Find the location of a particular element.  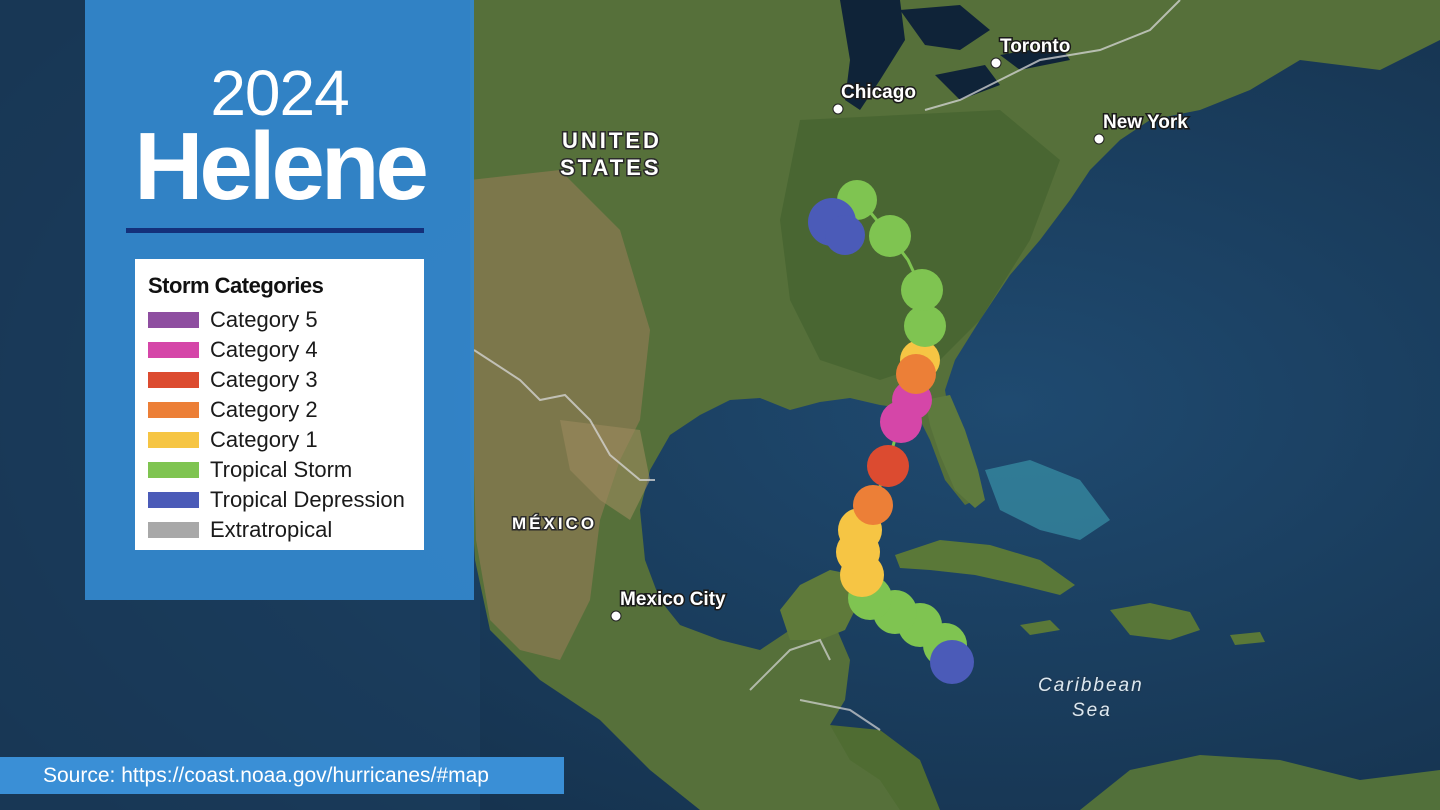

city-label-mexico-city: Mexico City is located at coordinates (673, 599).